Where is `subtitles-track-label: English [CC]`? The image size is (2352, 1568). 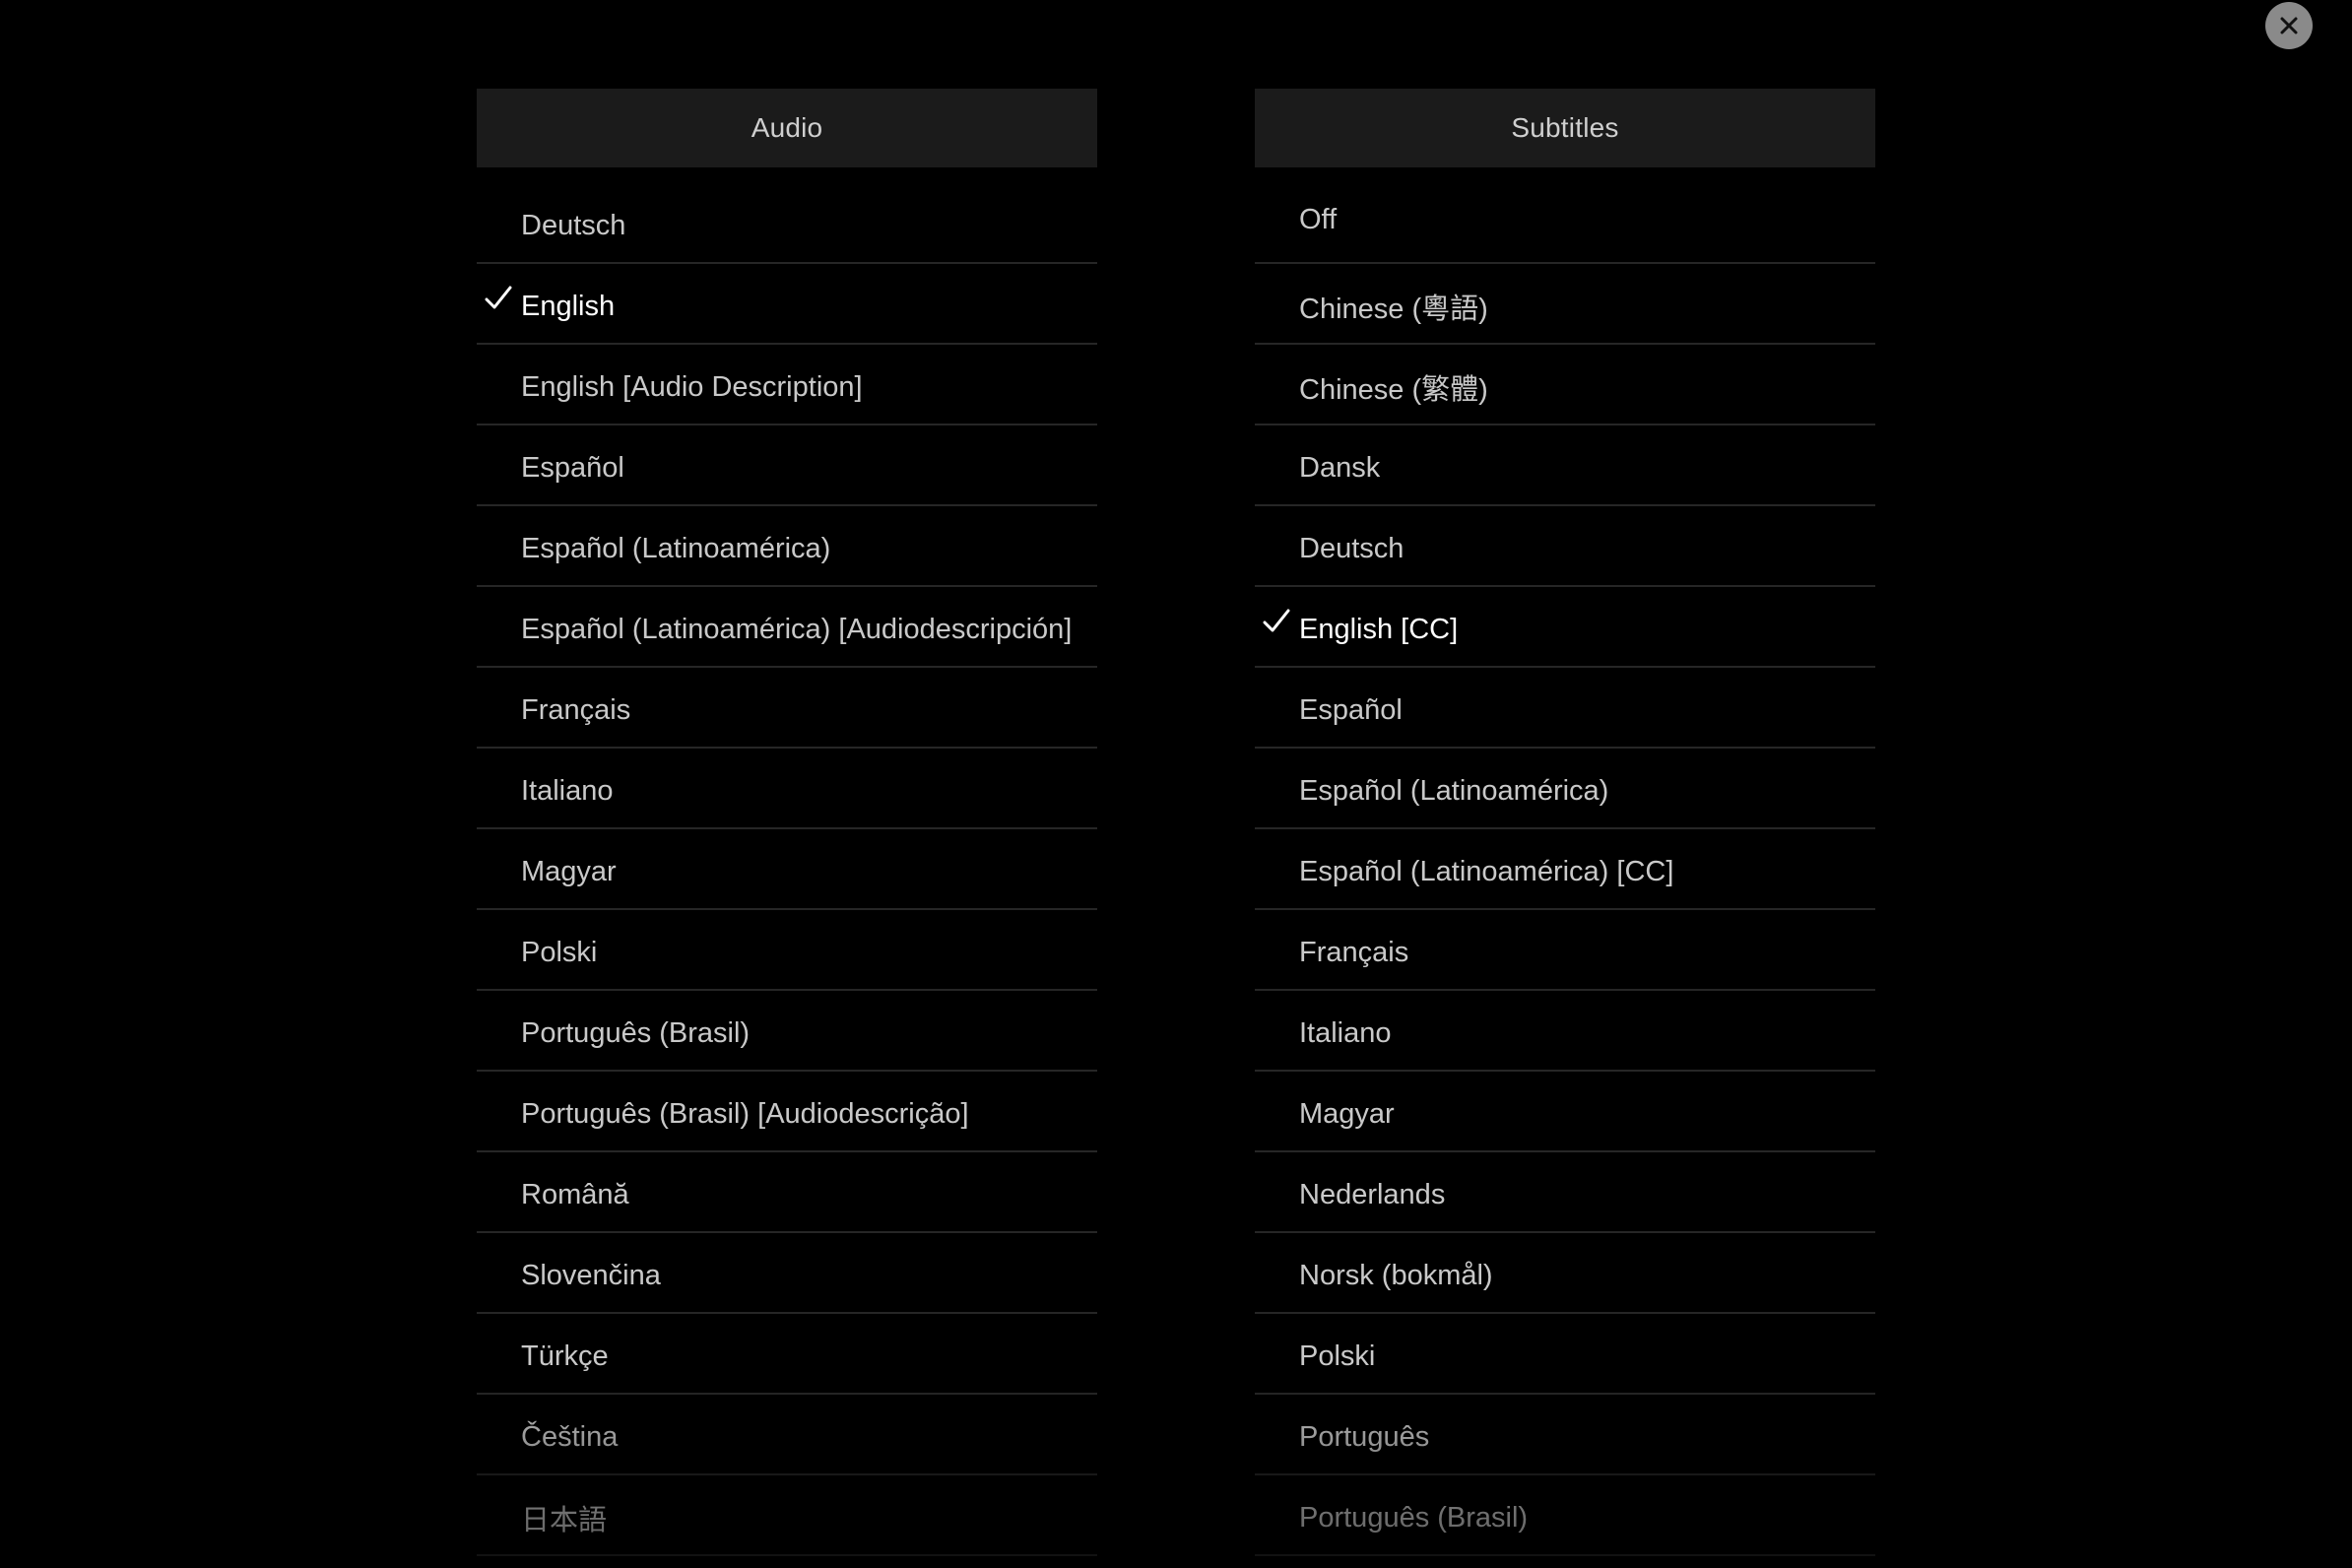
subtitles-track-label: English [CC] is located at coordinates (1379, 629).